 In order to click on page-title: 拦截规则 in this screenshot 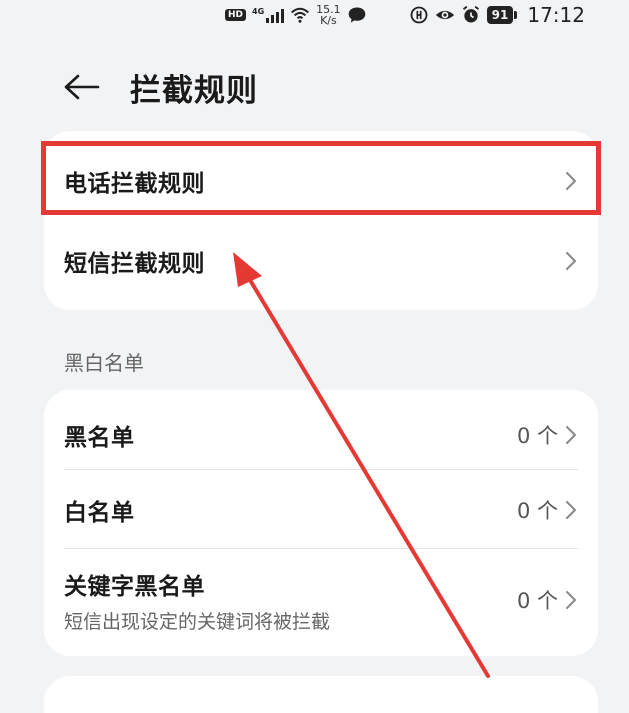, I will do `click(194, 90)`.